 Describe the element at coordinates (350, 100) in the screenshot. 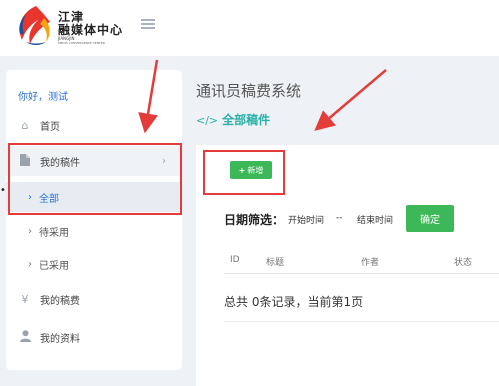

I see `annotation-arrow-add` at that location.